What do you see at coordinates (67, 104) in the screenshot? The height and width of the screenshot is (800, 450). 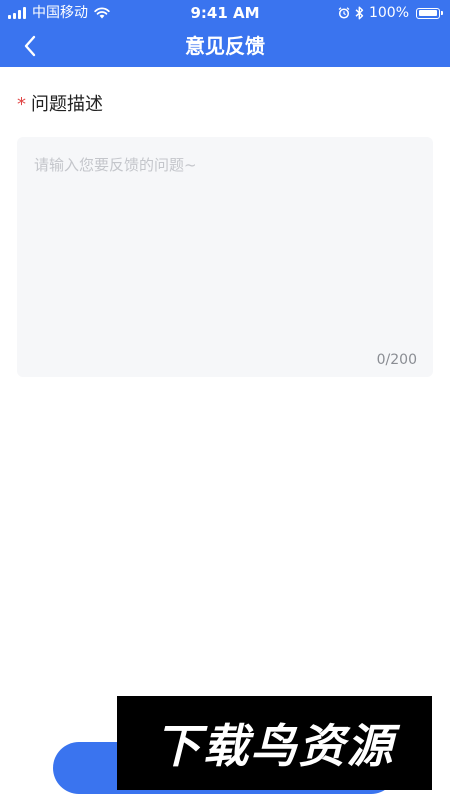 I see `label-text: 问题描述` at bounding box center [67, 104].